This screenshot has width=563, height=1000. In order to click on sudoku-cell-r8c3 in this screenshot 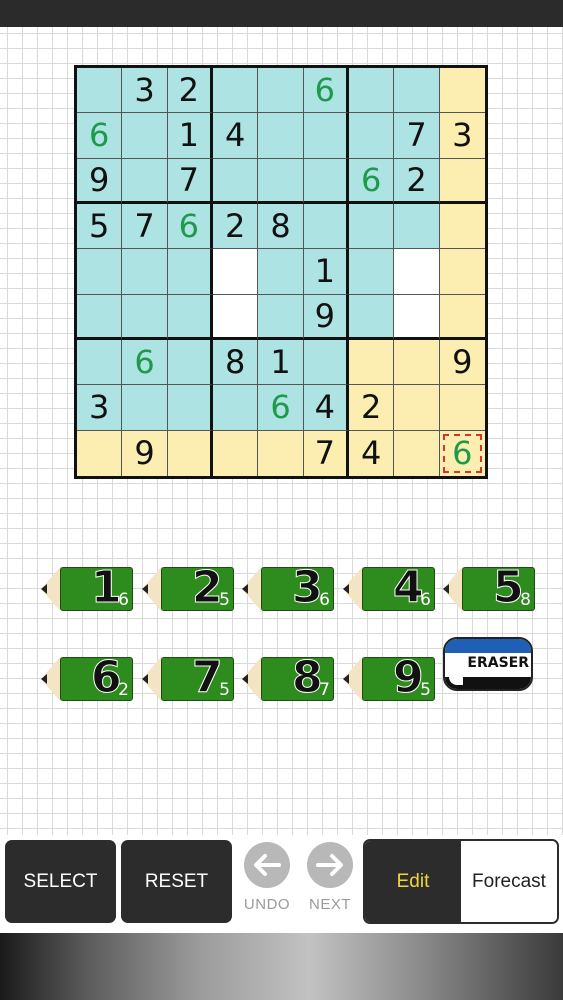, I will do `click(190, 408)`.